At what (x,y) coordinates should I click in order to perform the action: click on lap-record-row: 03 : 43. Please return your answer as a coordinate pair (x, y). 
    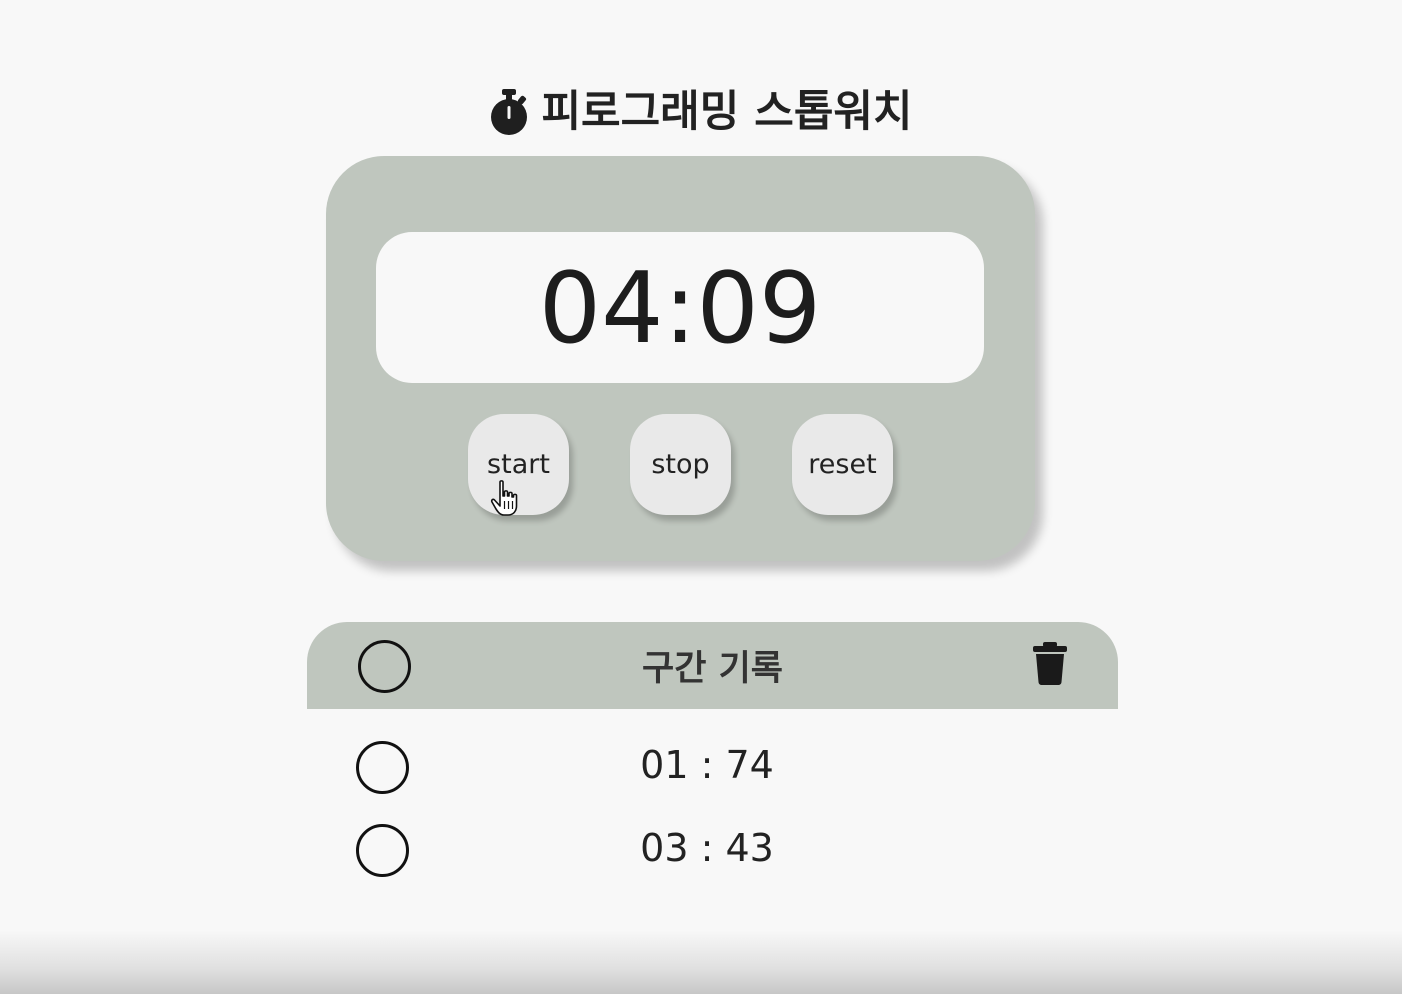
    Looking at the image, I should click on (712, 850).